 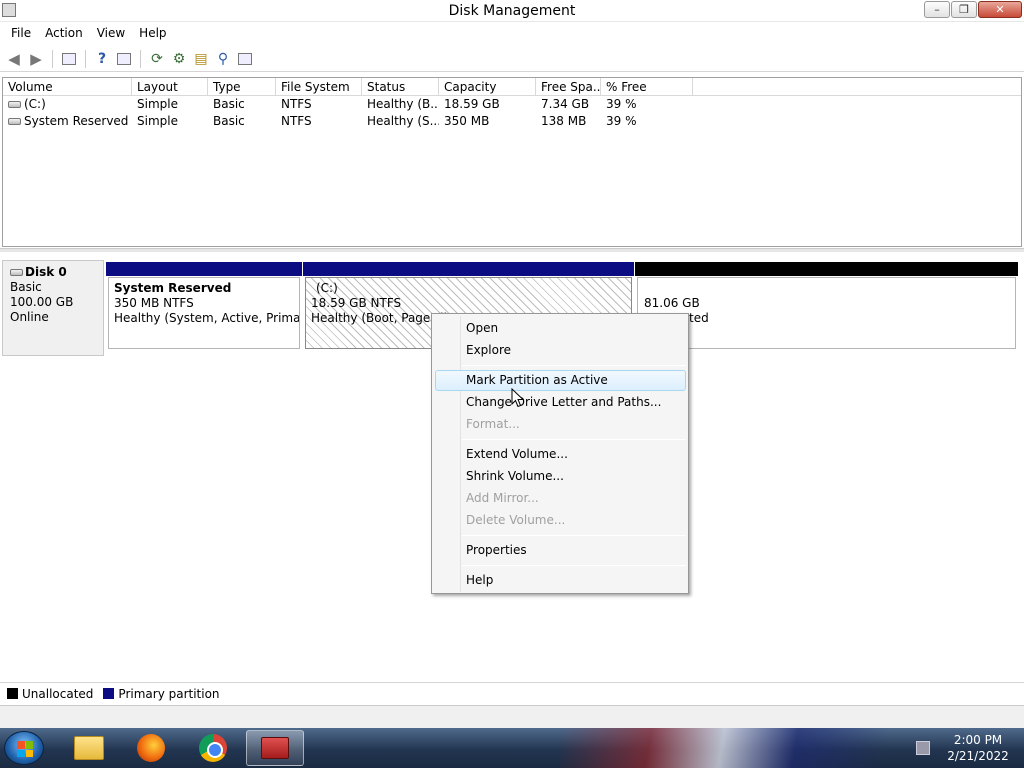 I want to click on menu-item-explore: Explore, so click(x=488, y=350).